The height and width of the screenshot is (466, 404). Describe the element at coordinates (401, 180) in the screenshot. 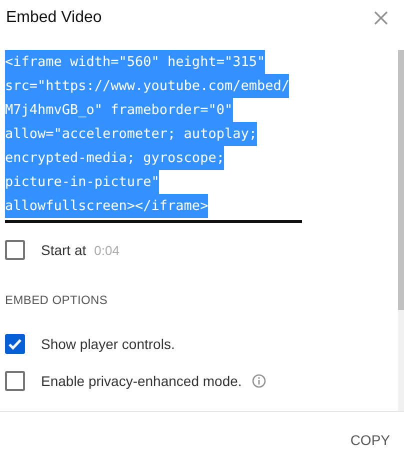

I see `scrollbar-thumb` at that location.